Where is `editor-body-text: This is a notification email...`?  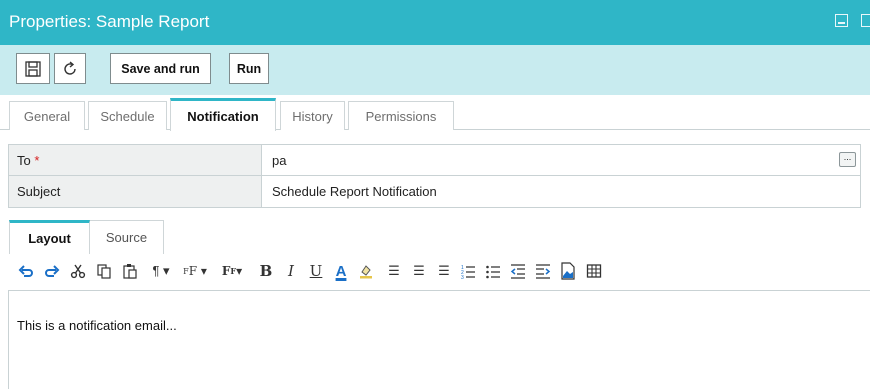
editor-body-text: This is a notification email... is located at coordinates (97, 325).